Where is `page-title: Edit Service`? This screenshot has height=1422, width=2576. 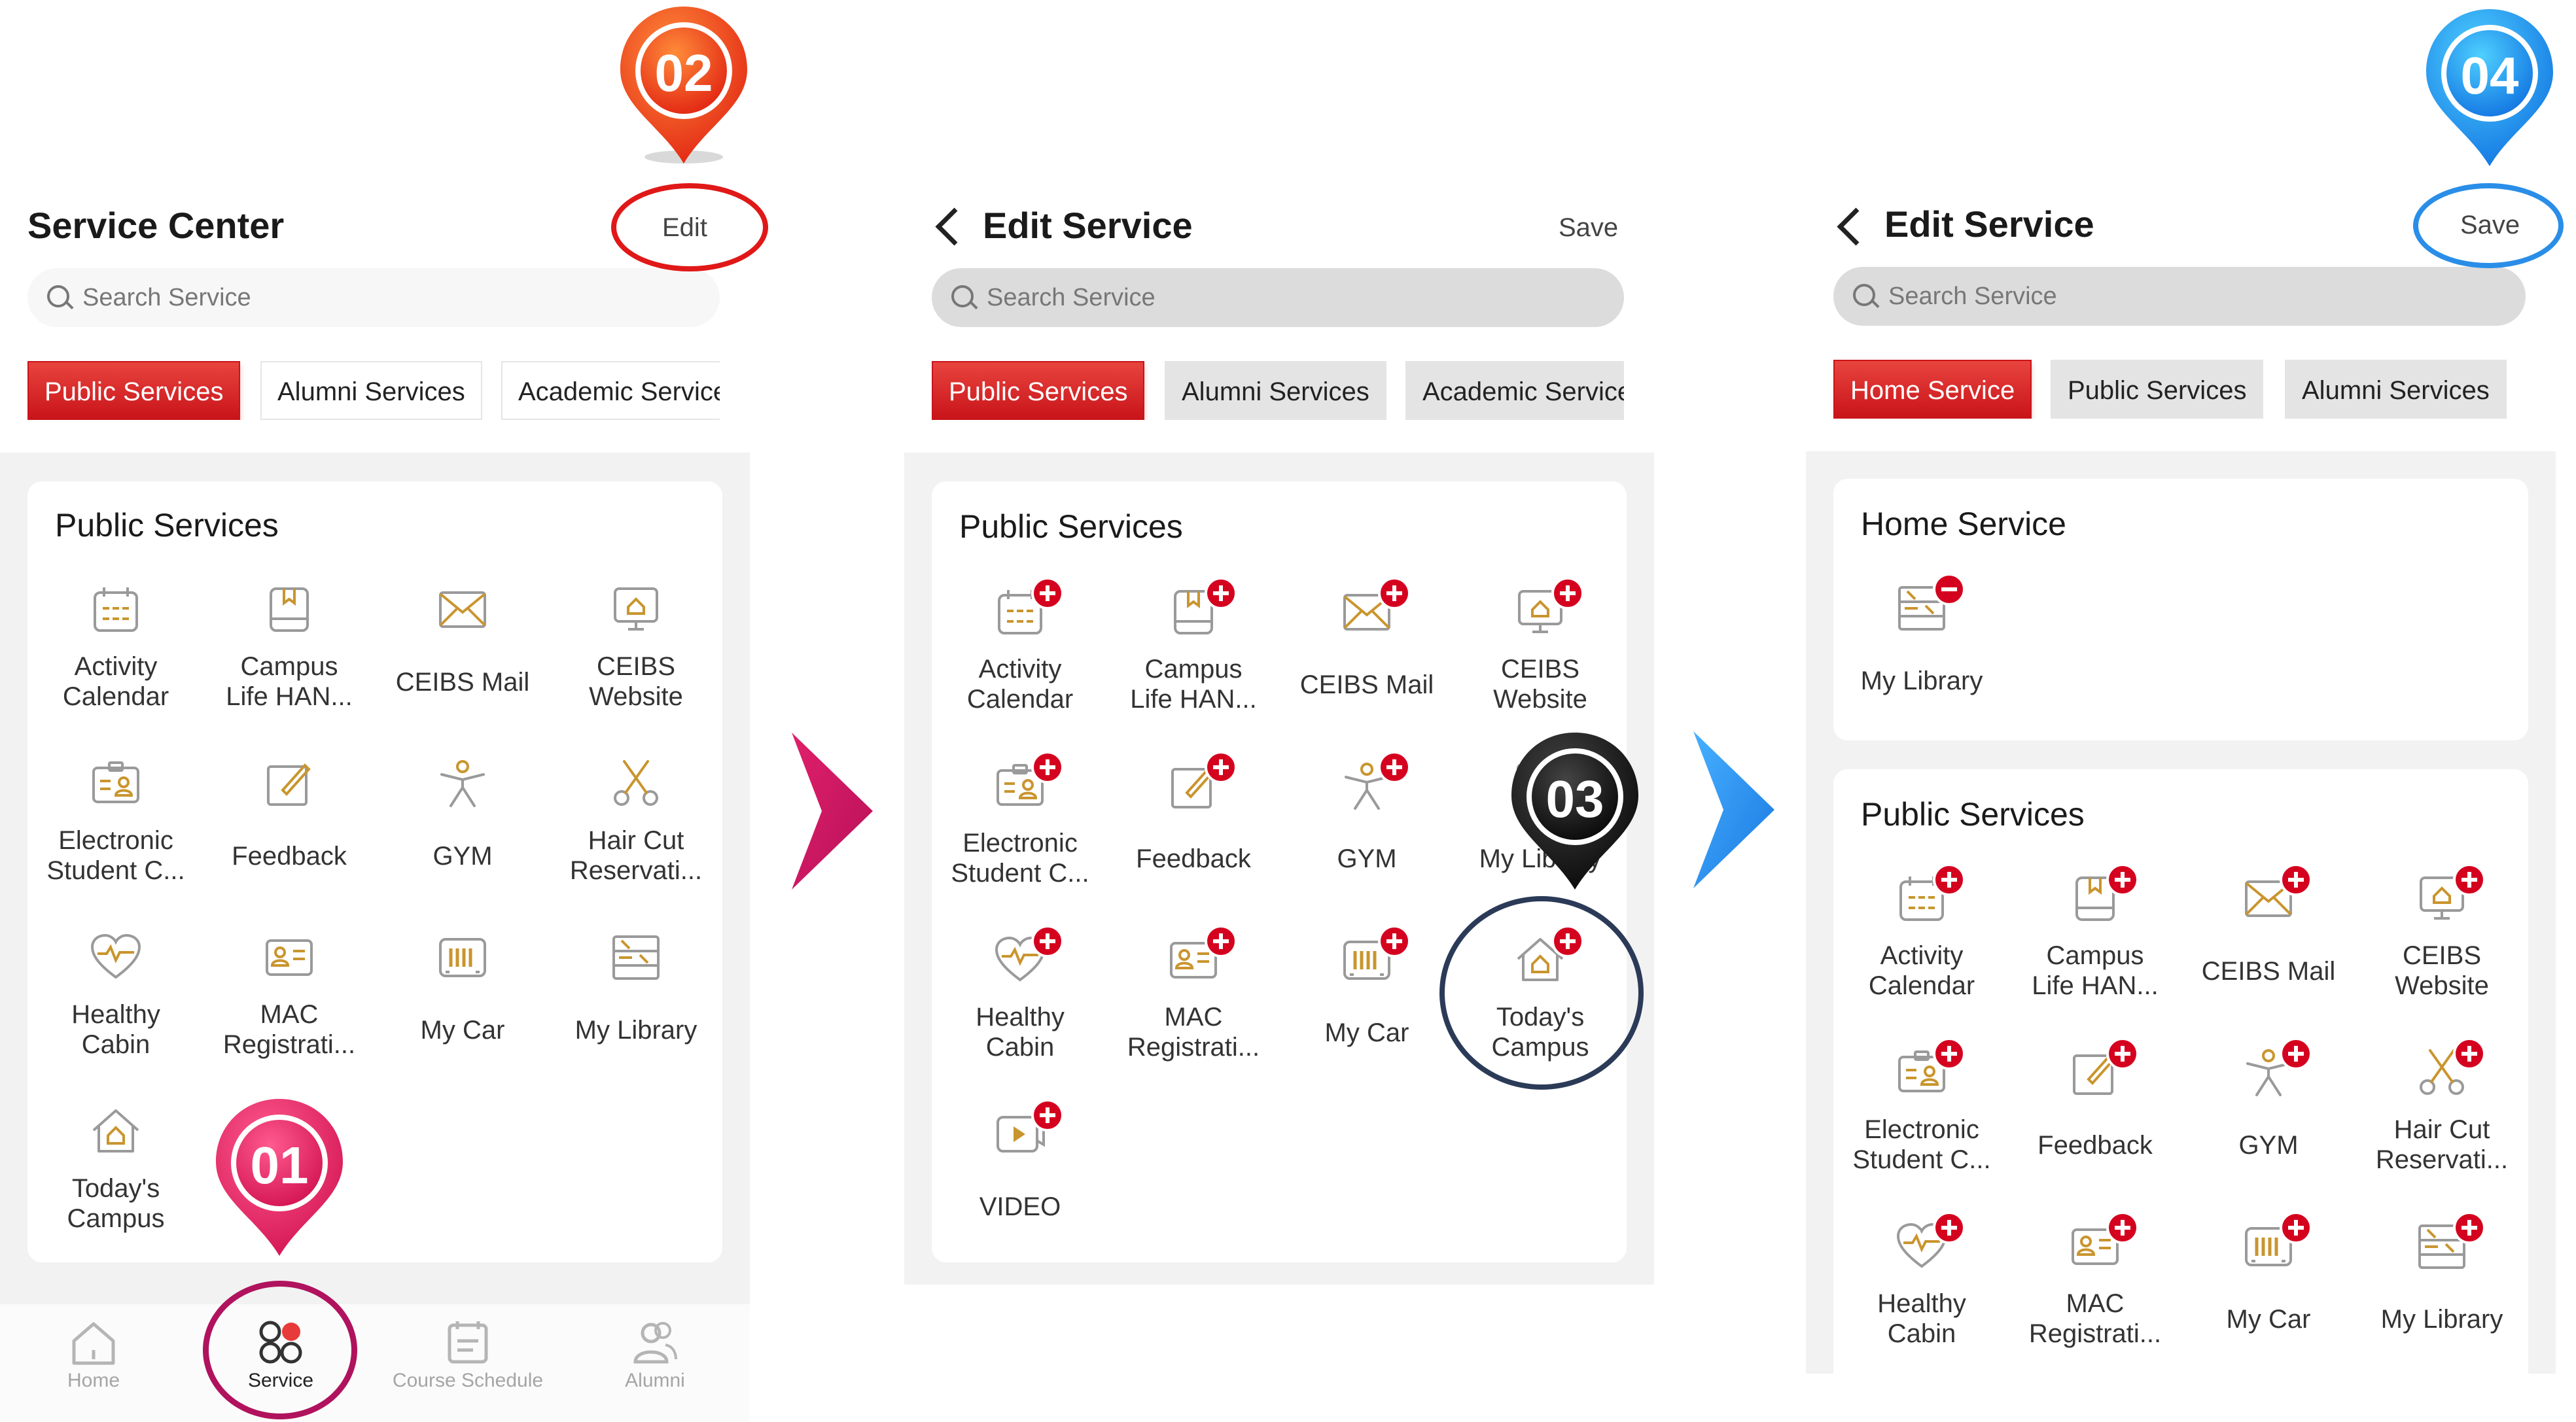
page-title: Edit Service is located at coordinates (1989, 224).